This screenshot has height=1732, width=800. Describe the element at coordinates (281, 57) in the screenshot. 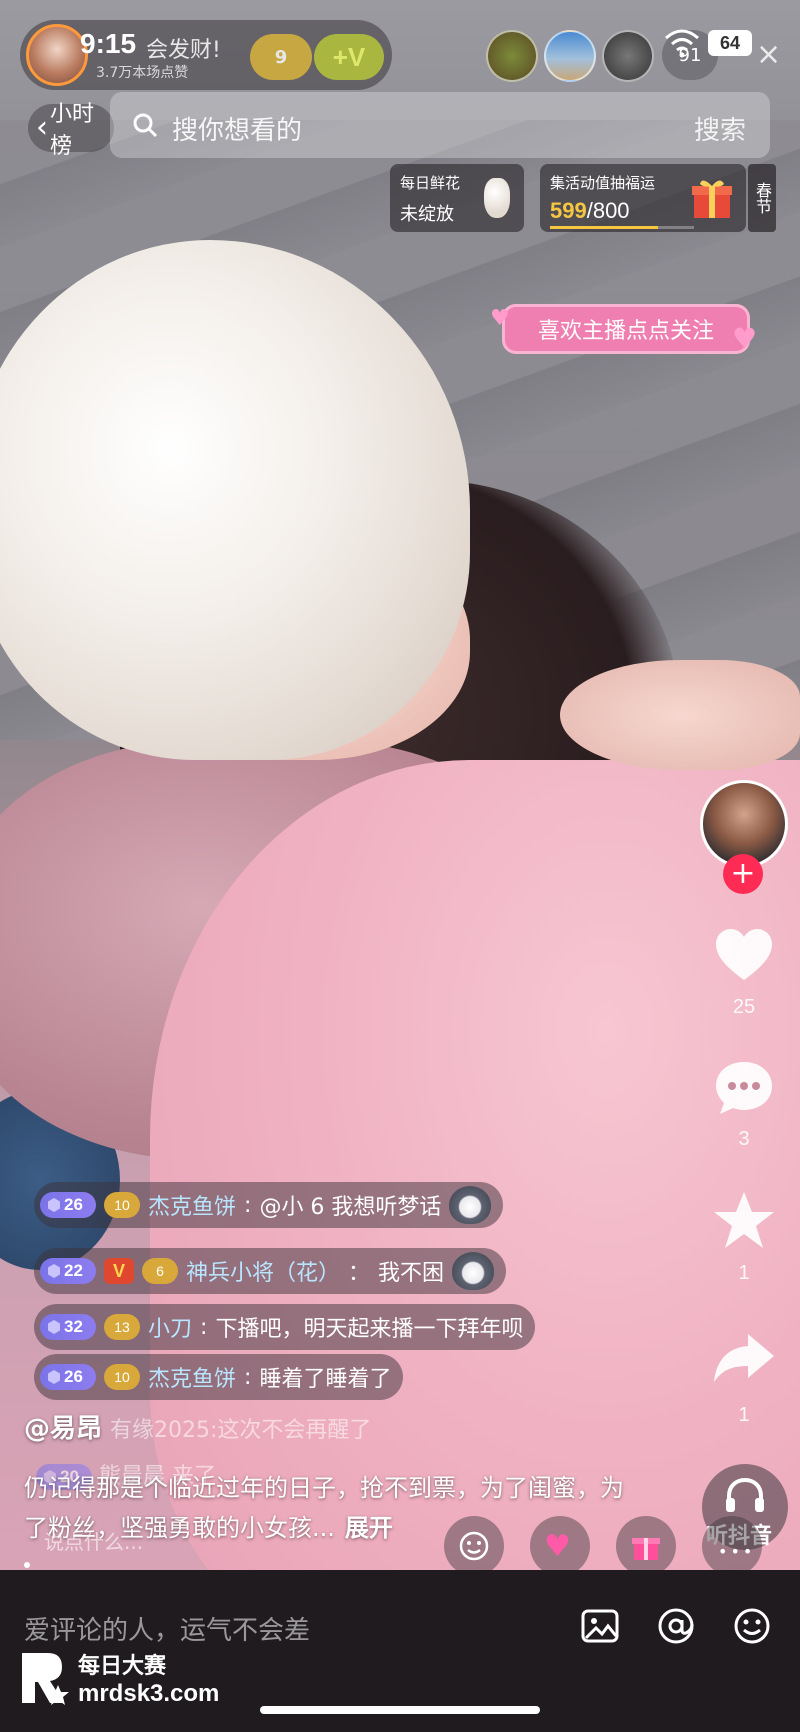

I see `fan-club-badge: 9` at that location.